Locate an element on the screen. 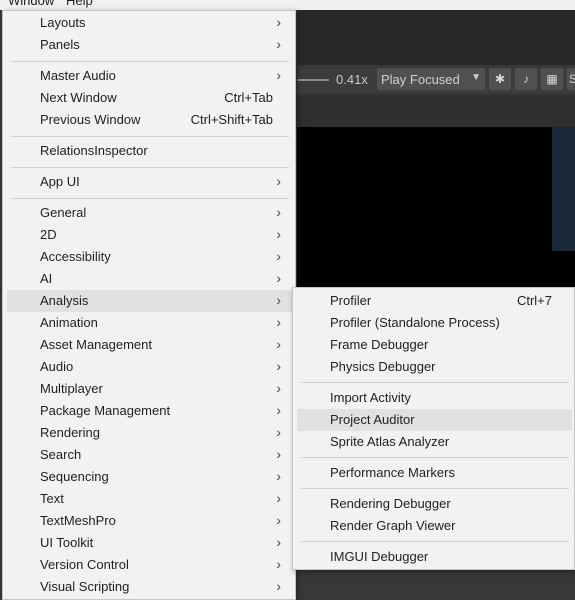 The width and height of the screenshot is (575, 600). submenu-item-physics-debugger: Physics Debugger is located at coordinates (434, 367).